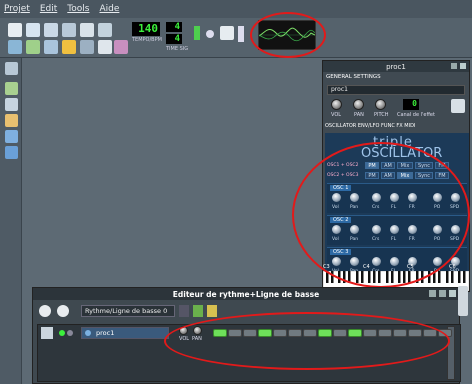 This screenshot has height=384, width=472. Describe the element at coordinates (394, 261) in the screenshot. I see `osc3-fl-knob` at that location.